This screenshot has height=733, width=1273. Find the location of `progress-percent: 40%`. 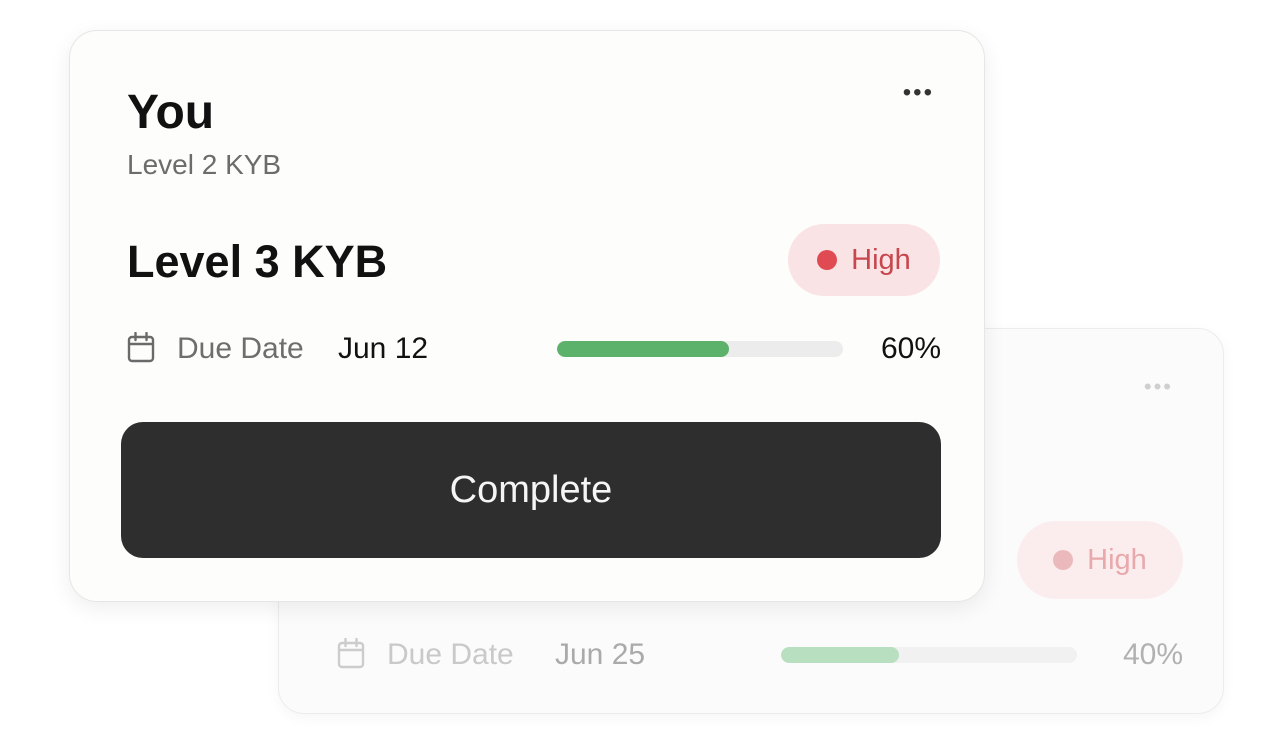

progress-percent: 40% is located at coordinates (1152, 654).